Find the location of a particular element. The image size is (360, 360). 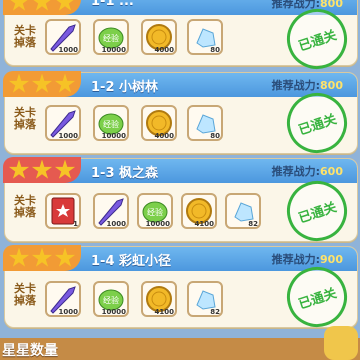

cleared-stamp: 已通关 is located at coordinates (317, 211).